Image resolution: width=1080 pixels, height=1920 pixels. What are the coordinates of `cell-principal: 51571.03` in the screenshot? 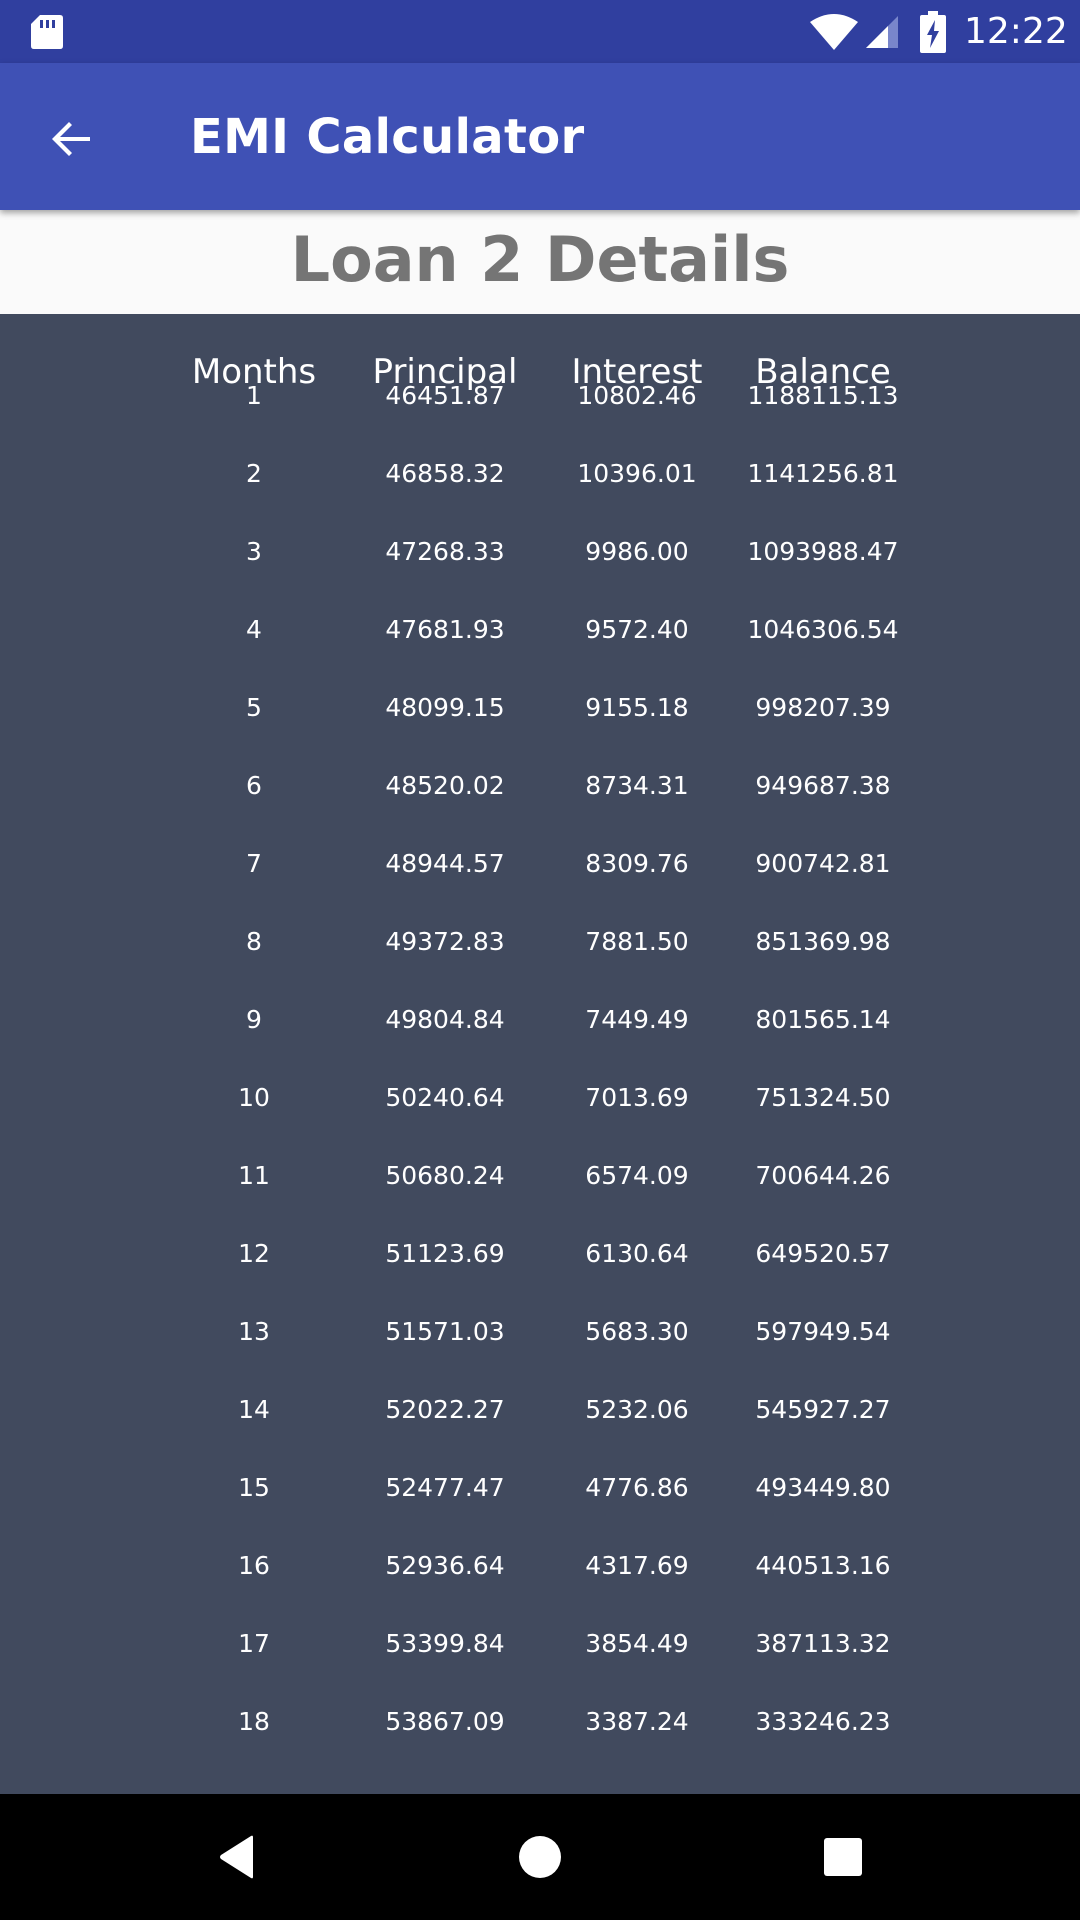 It's located at (445, 1331).